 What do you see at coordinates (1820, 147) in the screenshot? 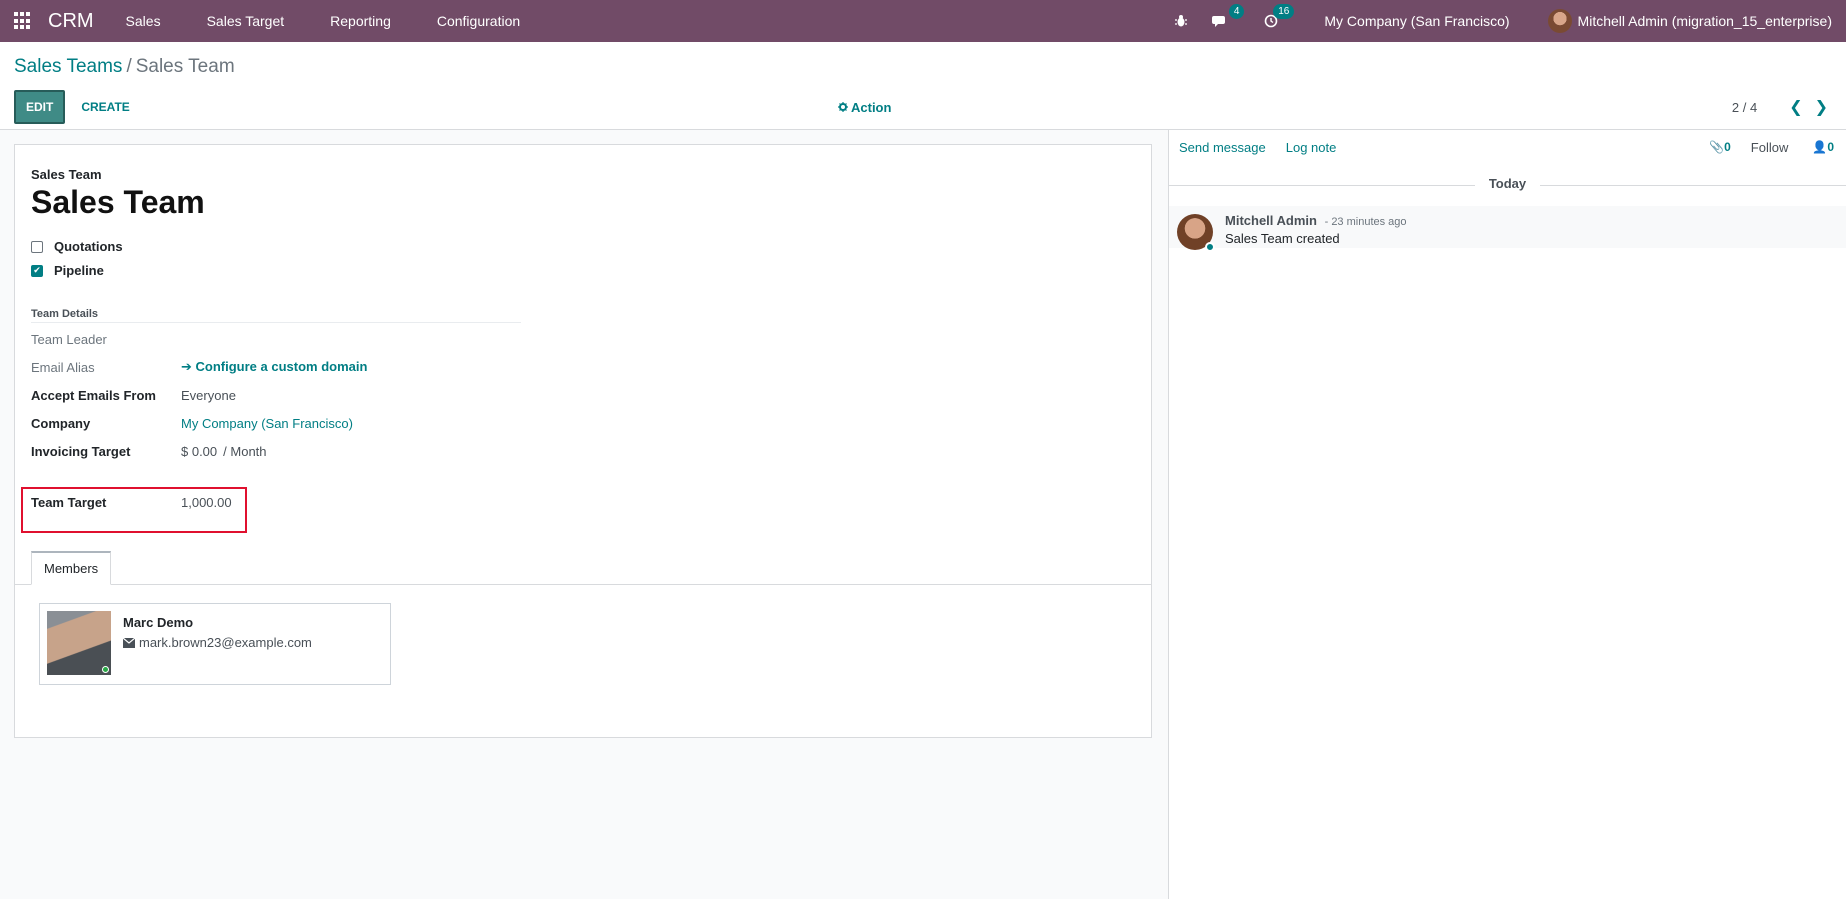
I see `user-icon: 👤` at bounding box center [1820, 147].